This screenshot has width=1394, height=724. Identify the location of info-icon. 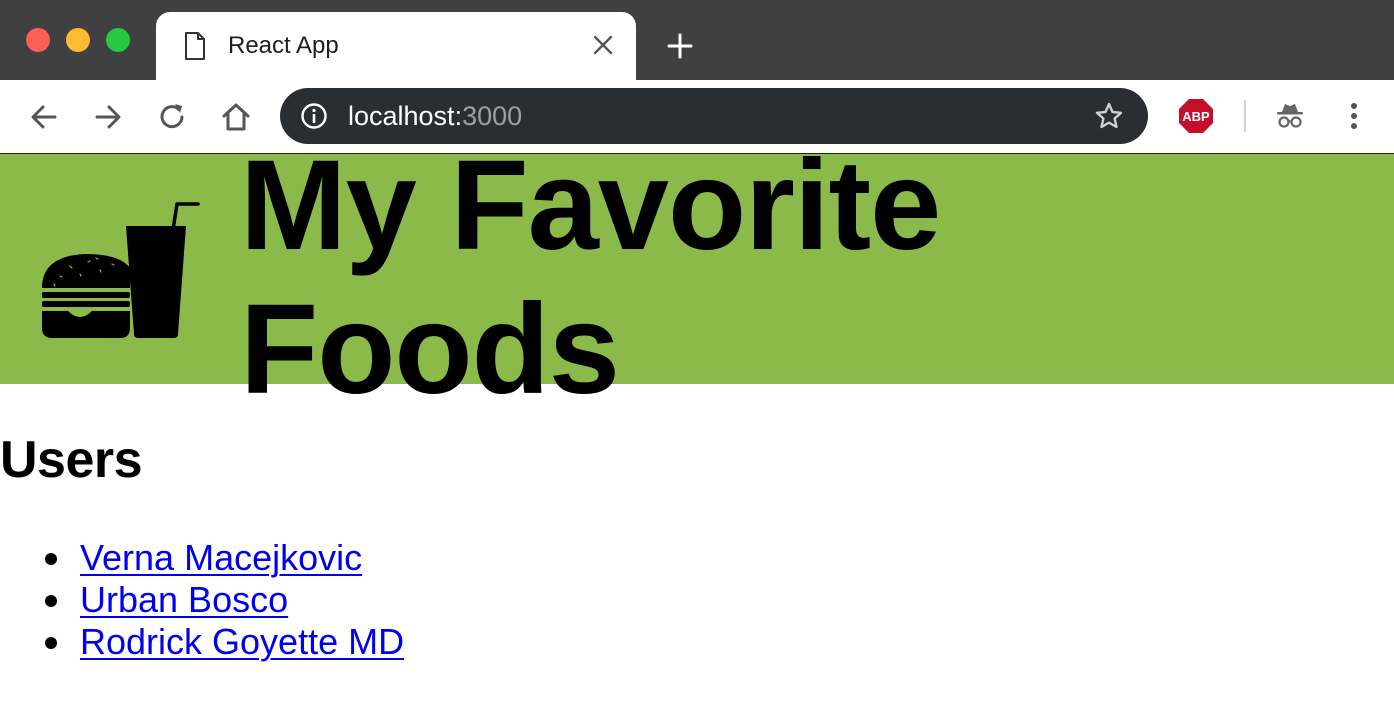
(314, 116).